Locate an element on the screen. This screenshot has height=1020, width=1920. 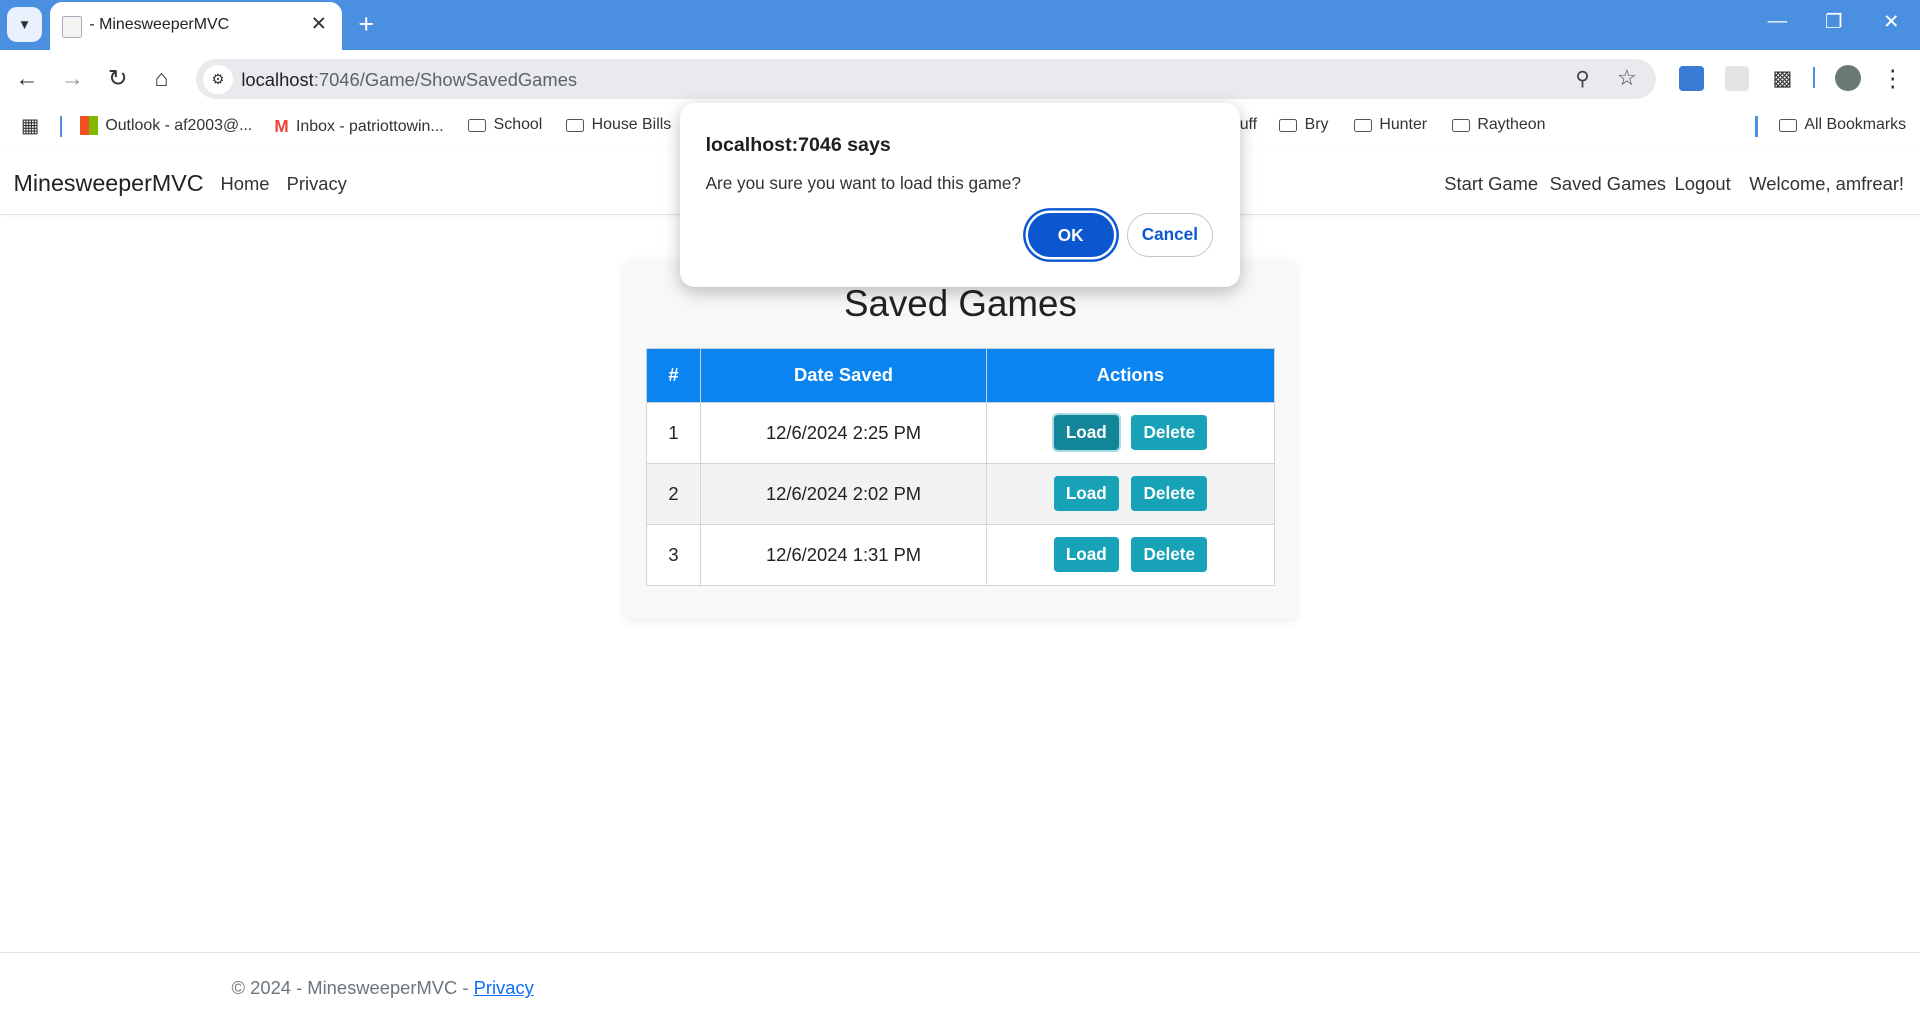
microsoft-icon is located at coordinates (88, 125).